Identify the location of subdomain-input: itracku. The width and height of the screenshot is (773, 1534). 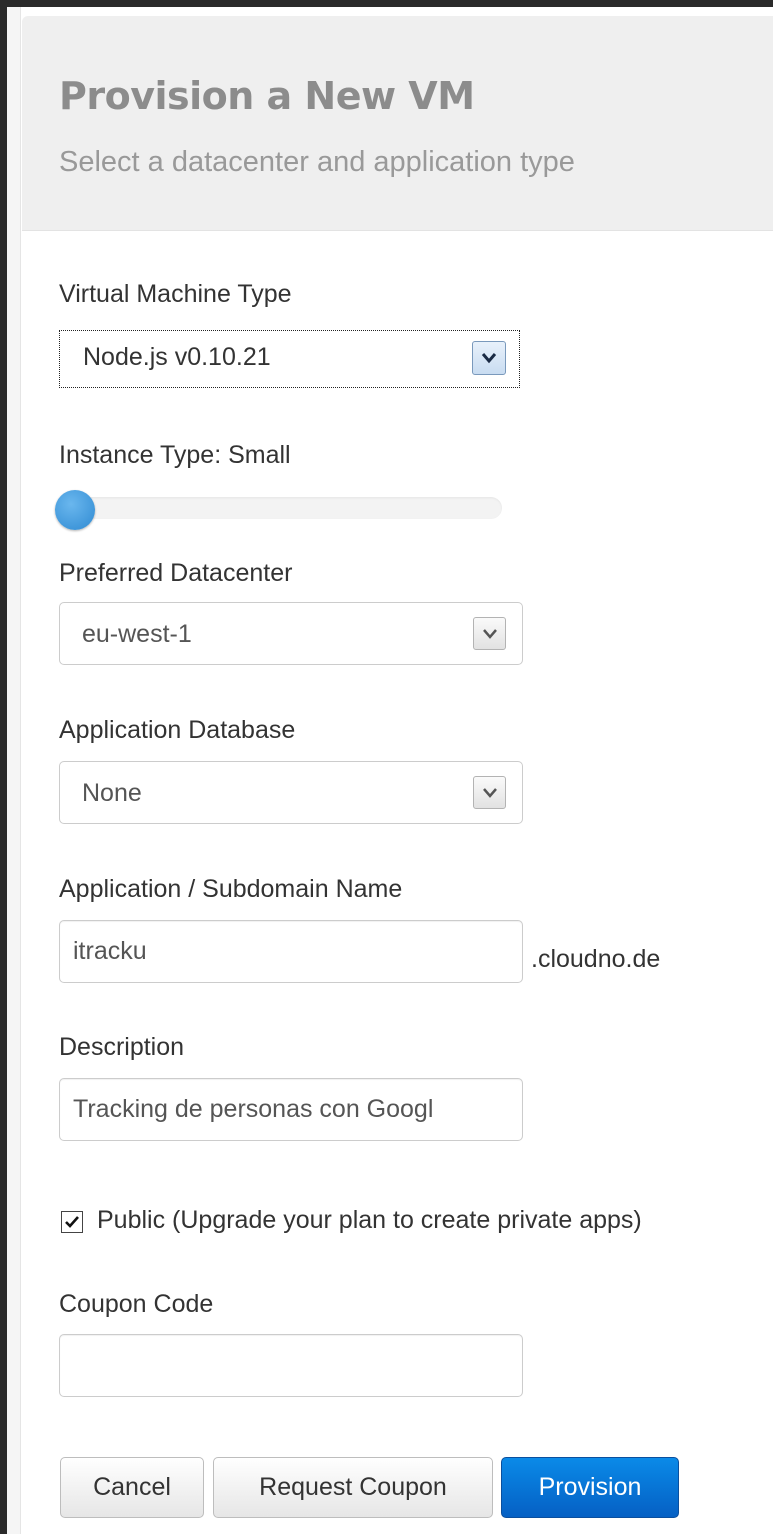
(291, 951).